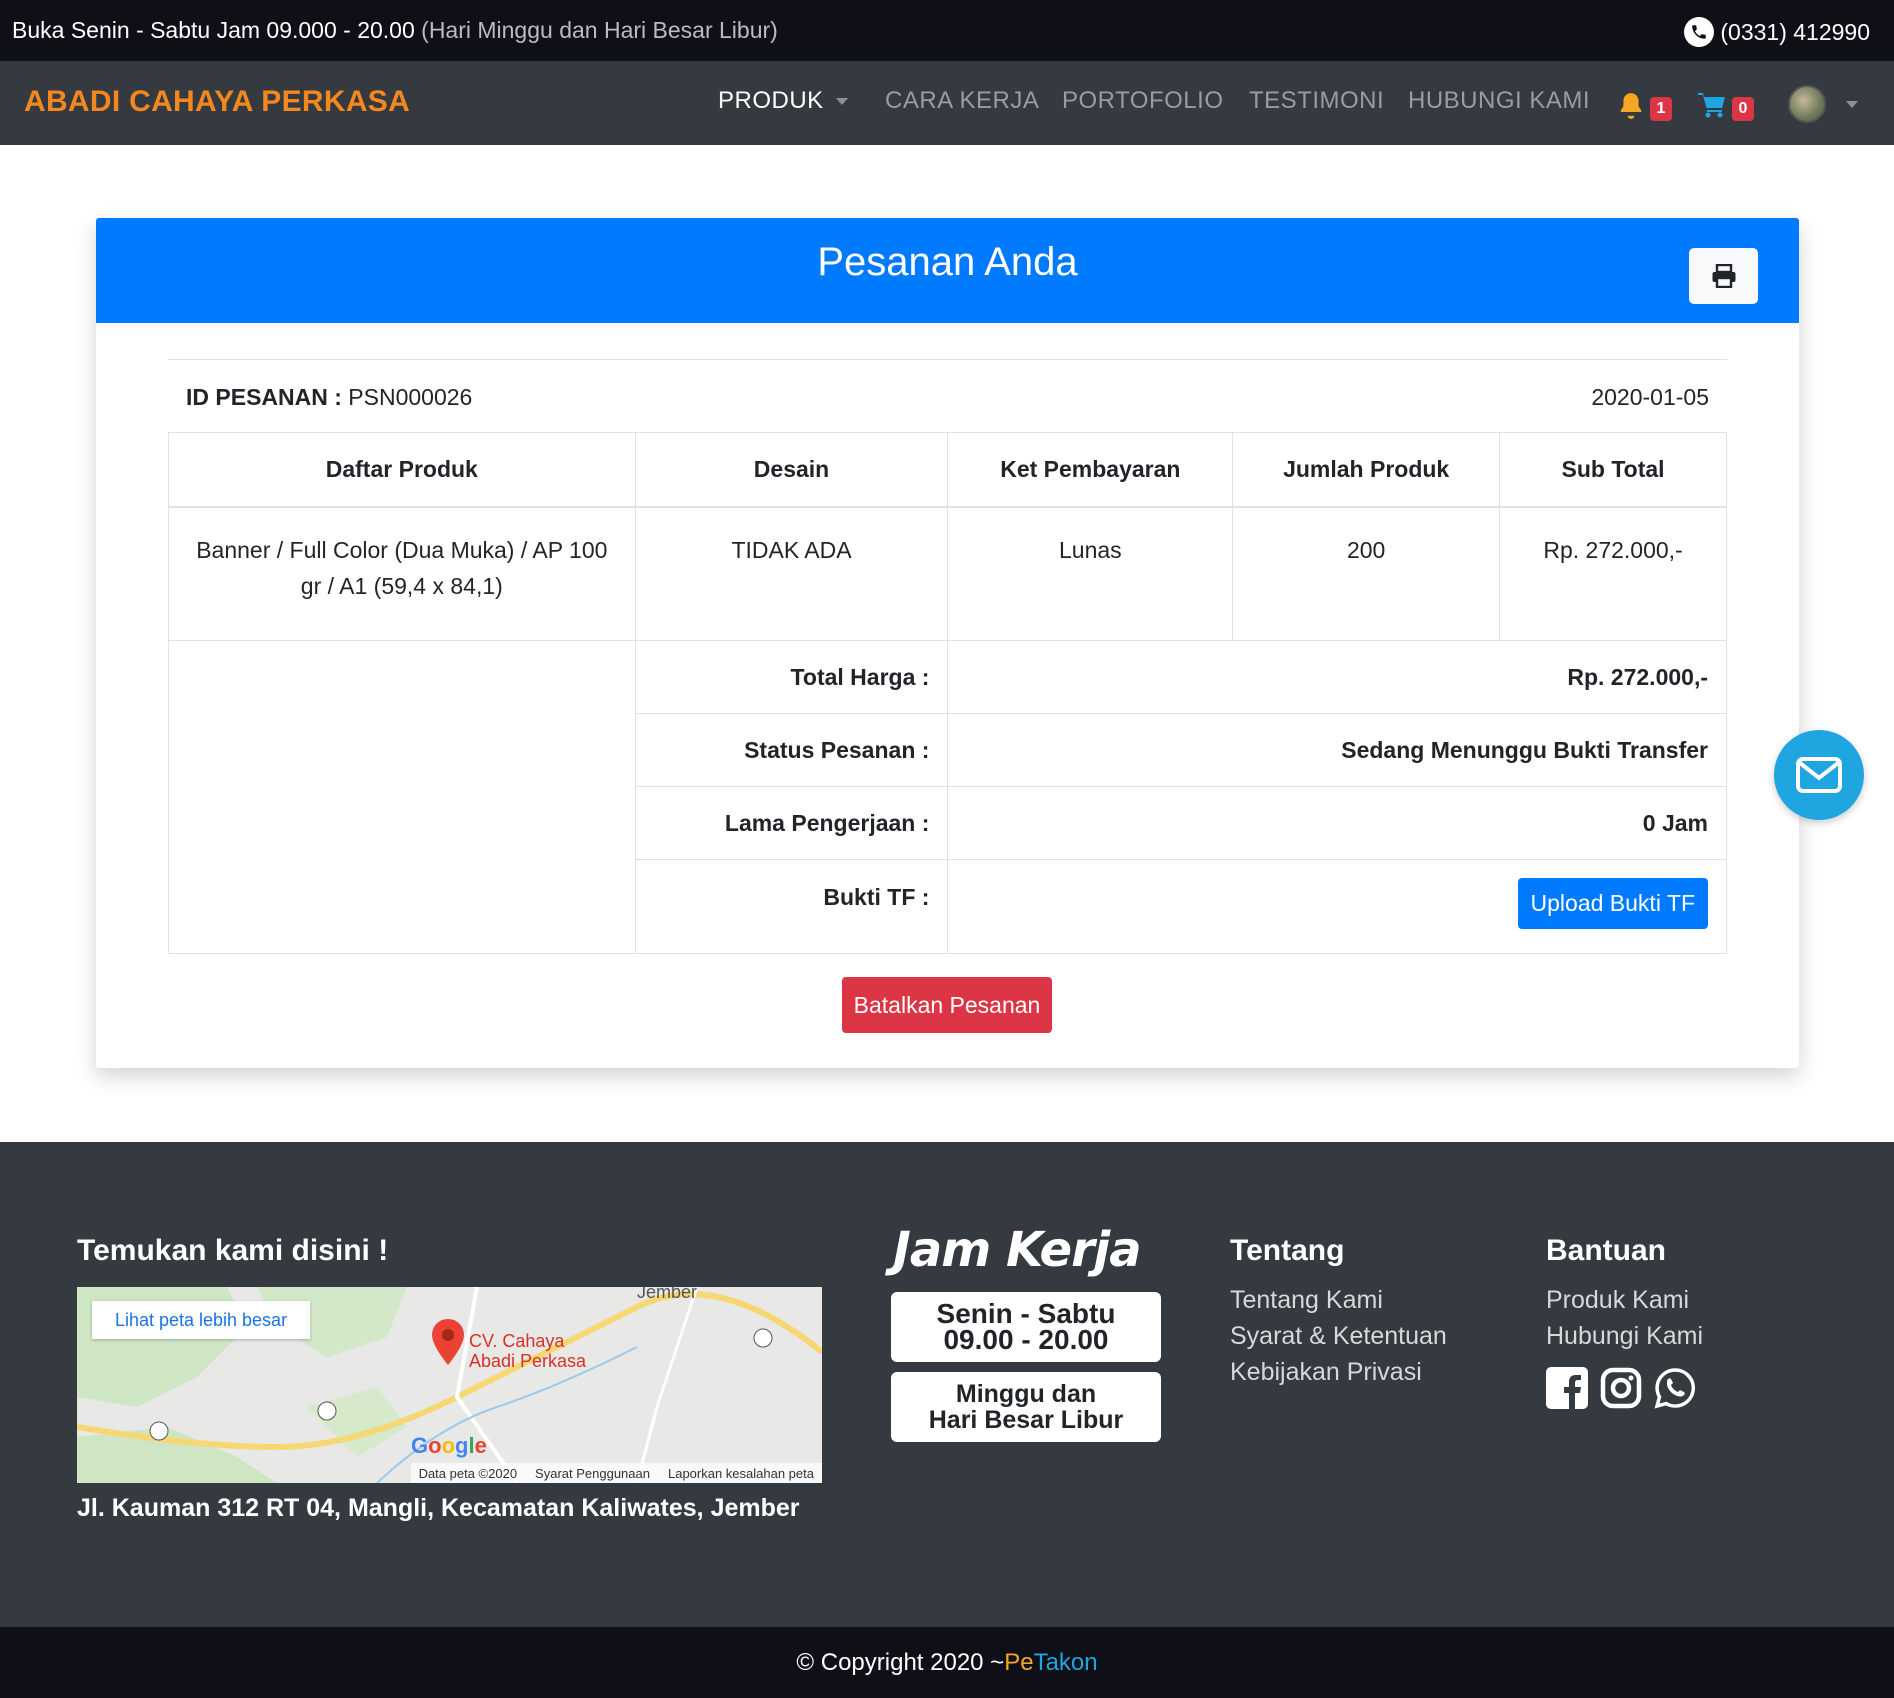 This screenshot has width=1894, height=1698. What do you see at coordinates (1026, 1420) in the screenshot?
I see `holiday-line2: Hari Besar Libur` at bounding box center [1026, 1420].